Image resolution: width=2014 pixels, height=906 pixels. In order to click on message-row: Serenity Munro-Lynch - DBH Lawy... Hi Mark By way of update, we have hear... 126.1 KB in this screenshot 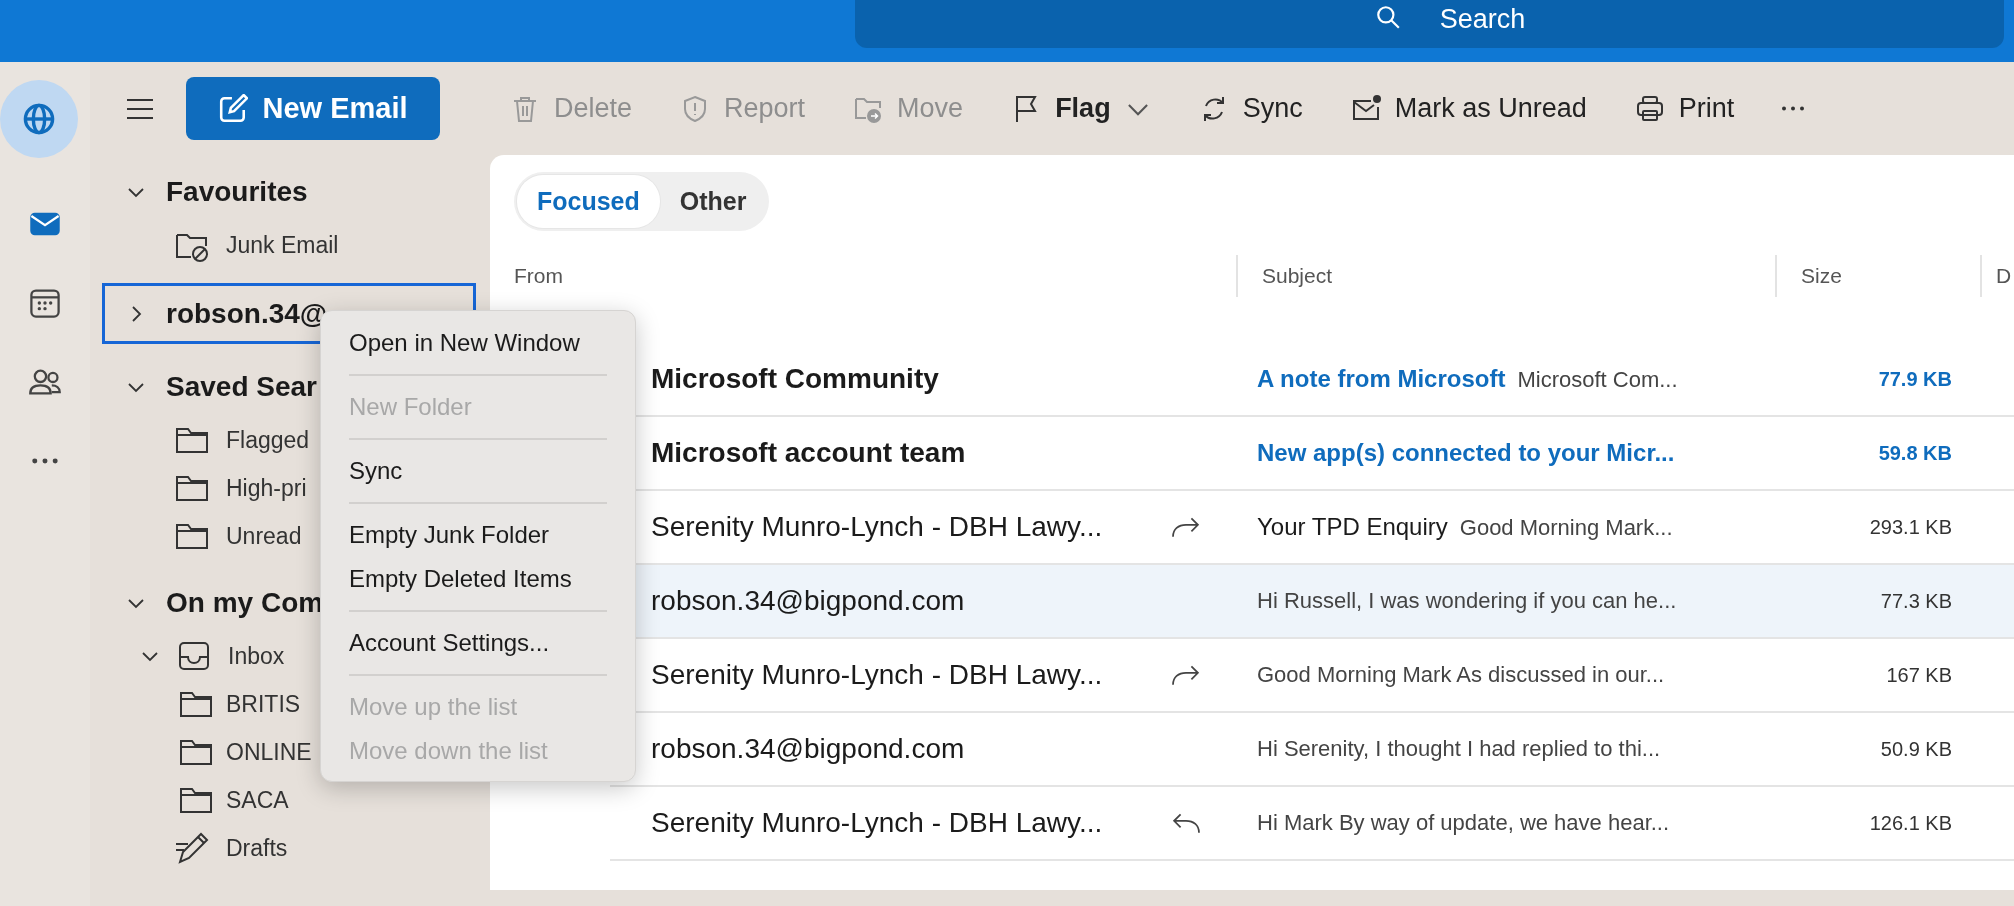, I will do `click(1312, 824)`.